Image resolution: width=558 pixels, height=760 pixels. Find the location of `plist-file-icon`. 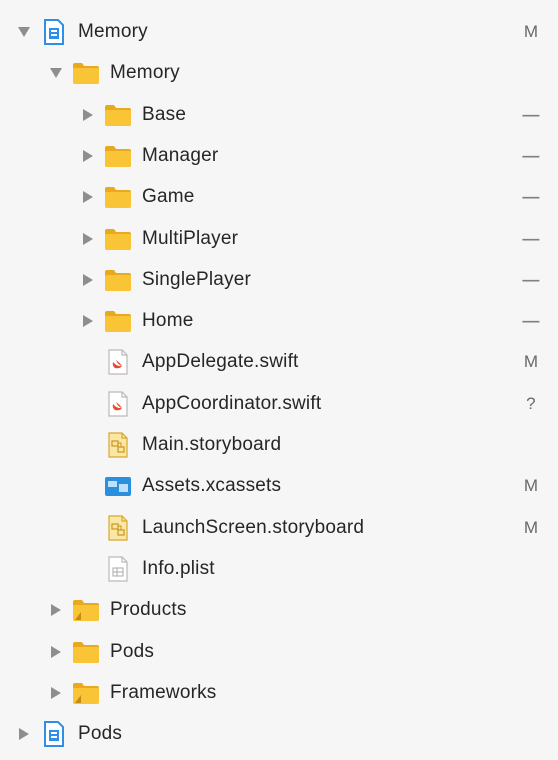

plist-file-icon is located at coordinates (118, 569).